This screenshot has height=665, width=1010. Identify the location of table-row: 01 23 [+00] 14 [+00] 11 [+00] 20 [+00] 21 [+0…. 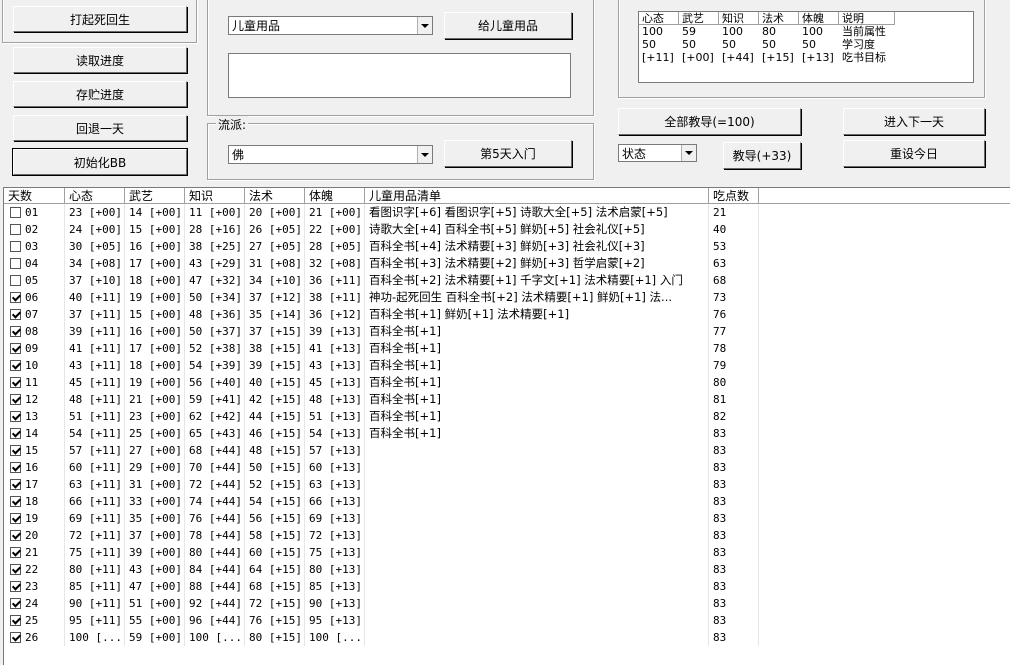
(507, 212).